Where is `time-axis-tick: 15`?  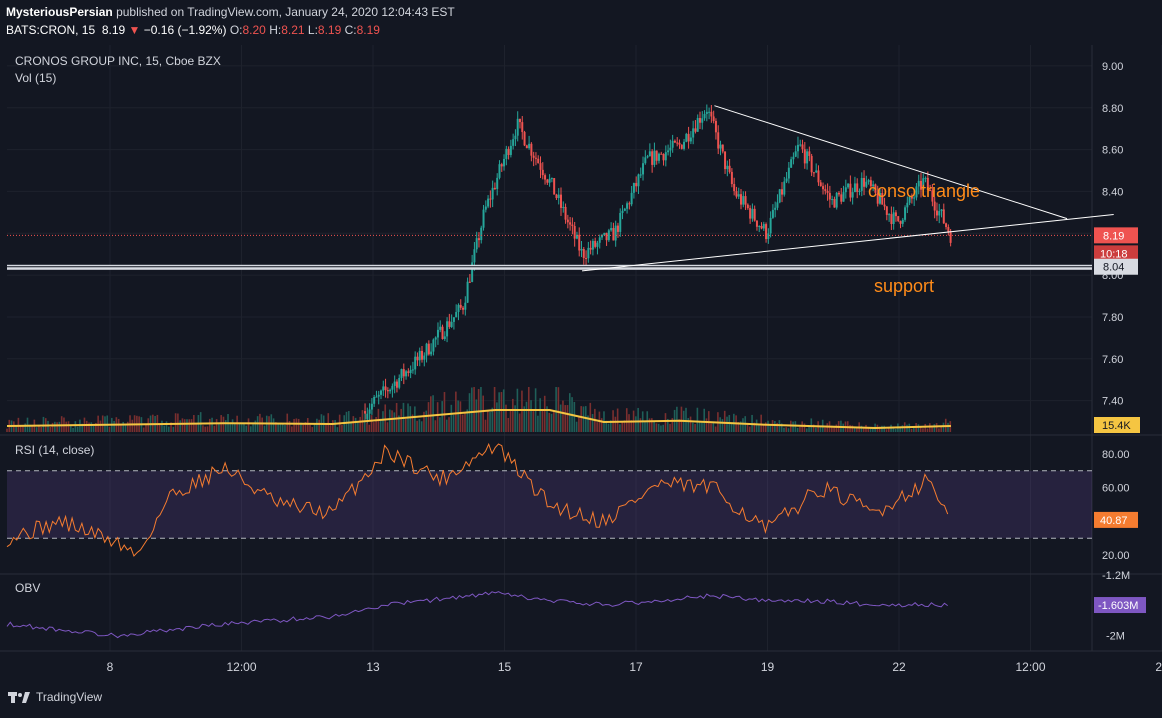 time-axis-tick: 15 is located at coordinates (505, 667).